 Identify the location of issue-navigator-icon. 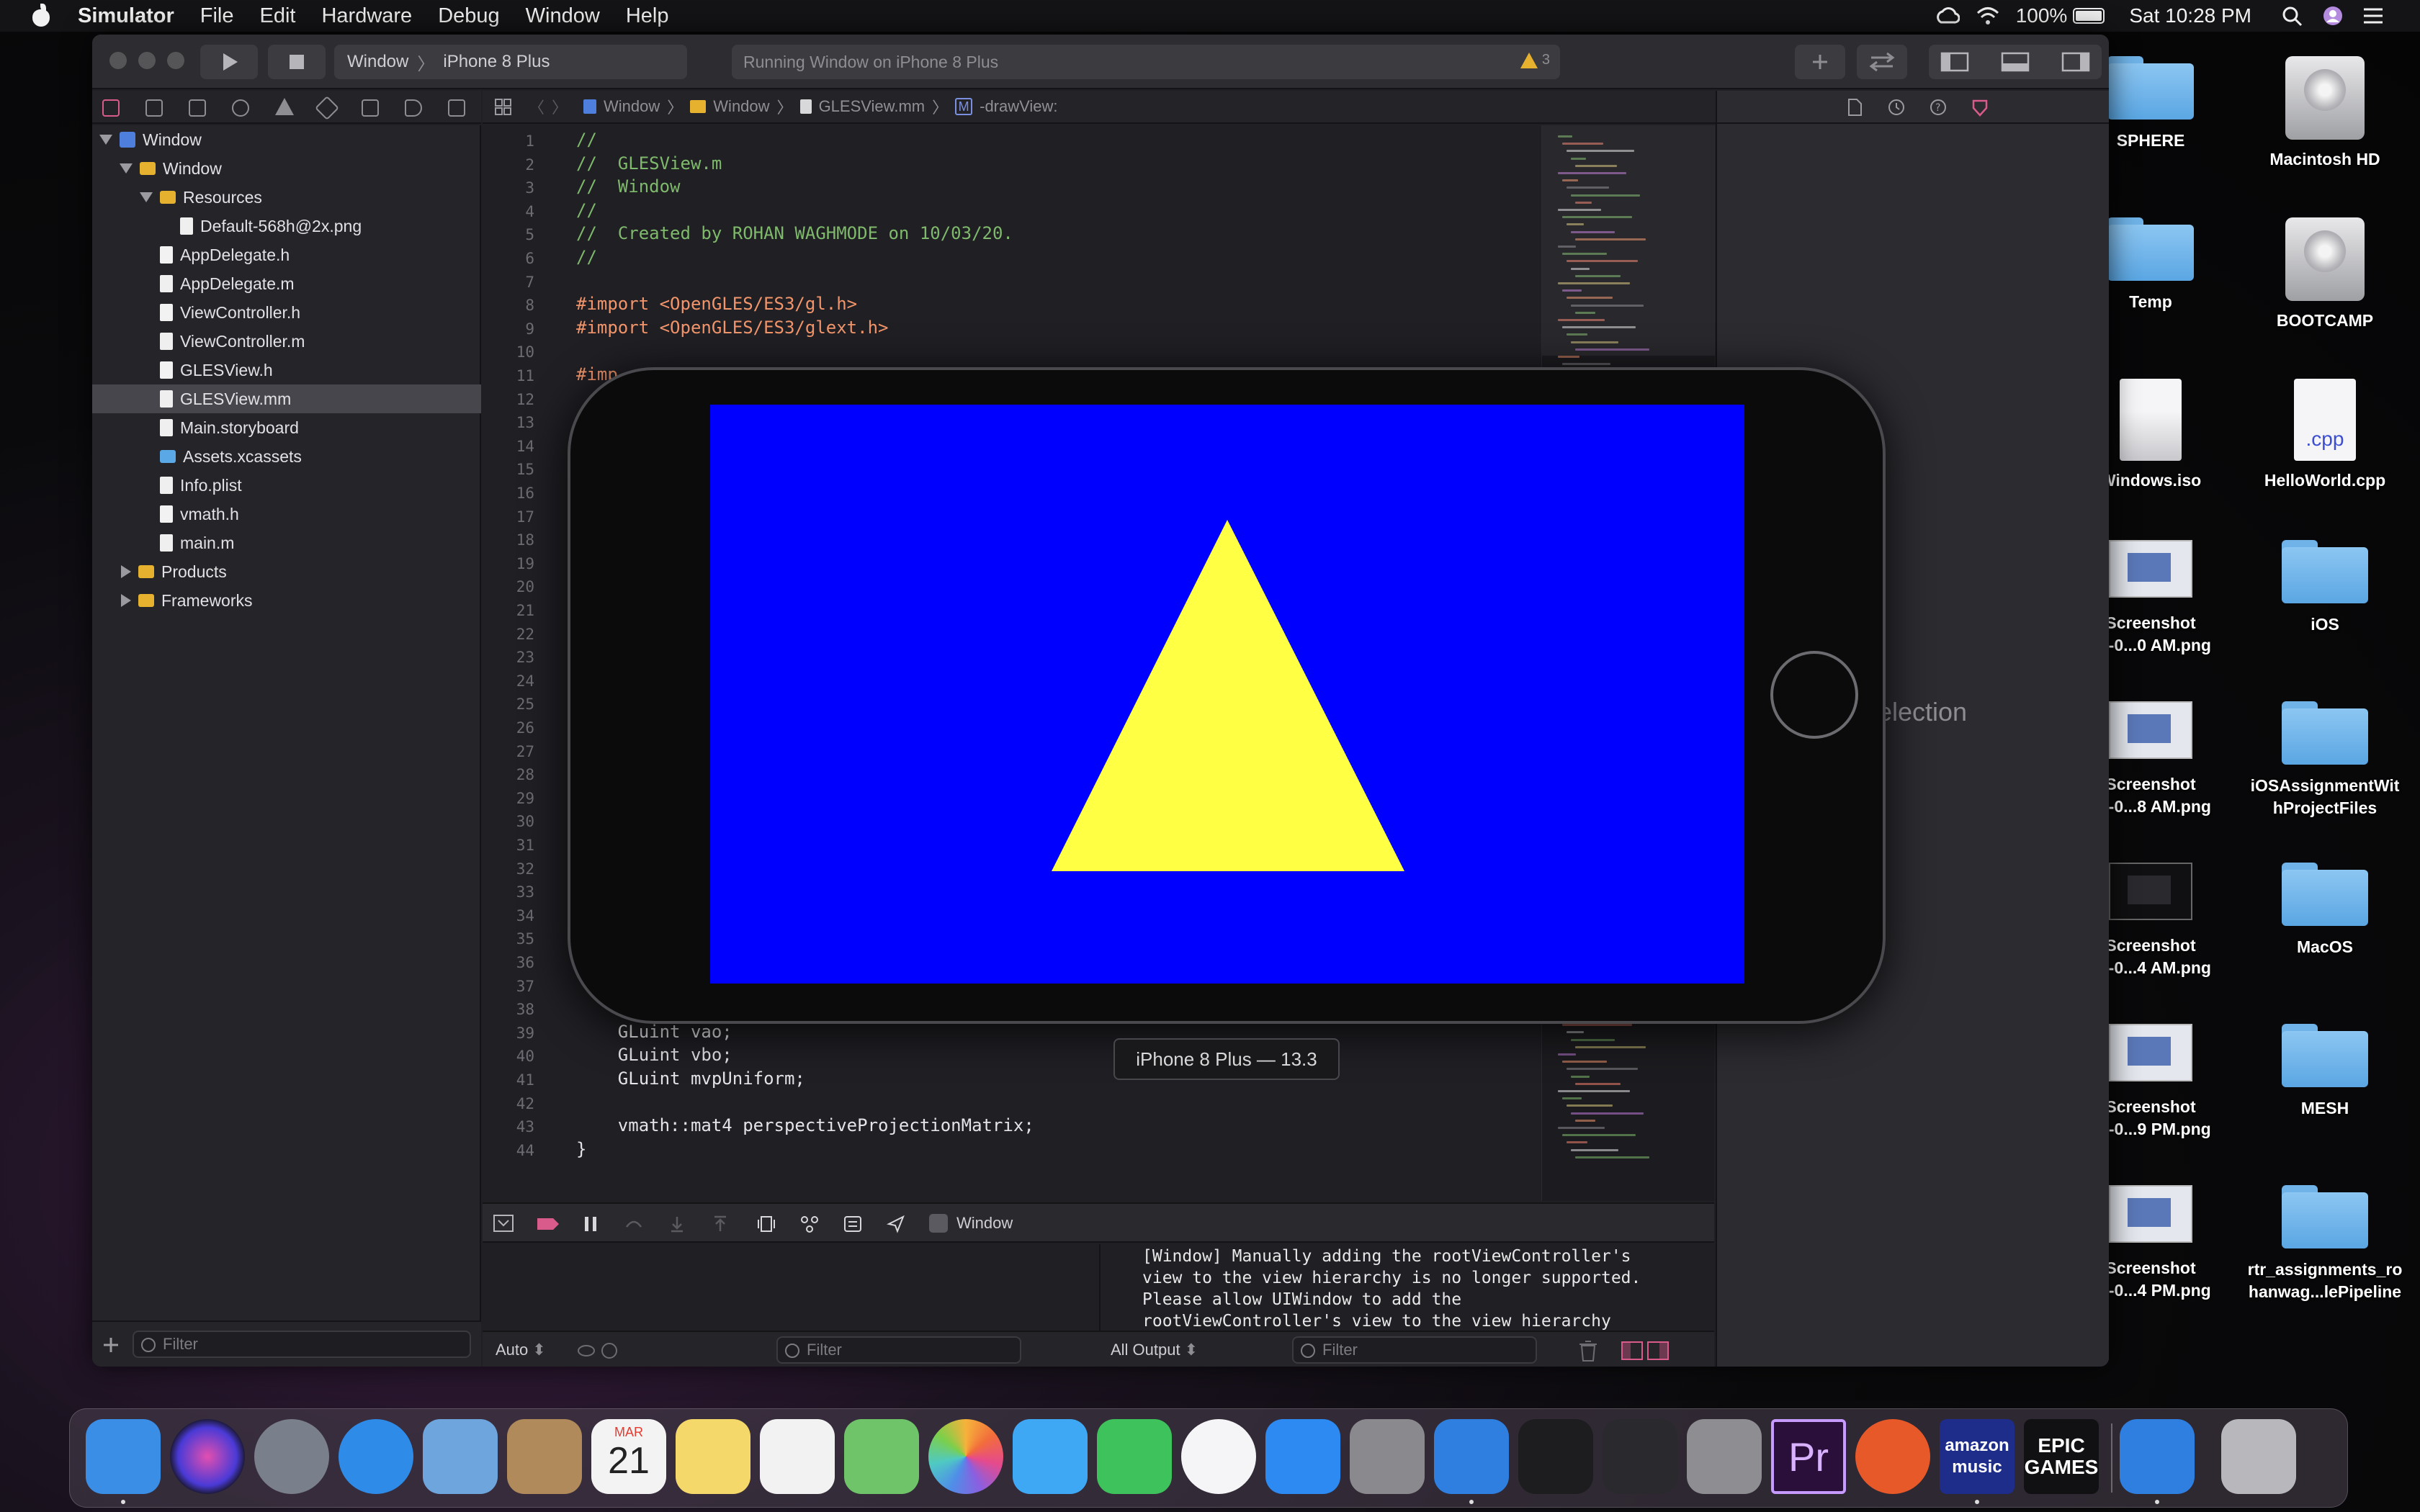
(284, 106).